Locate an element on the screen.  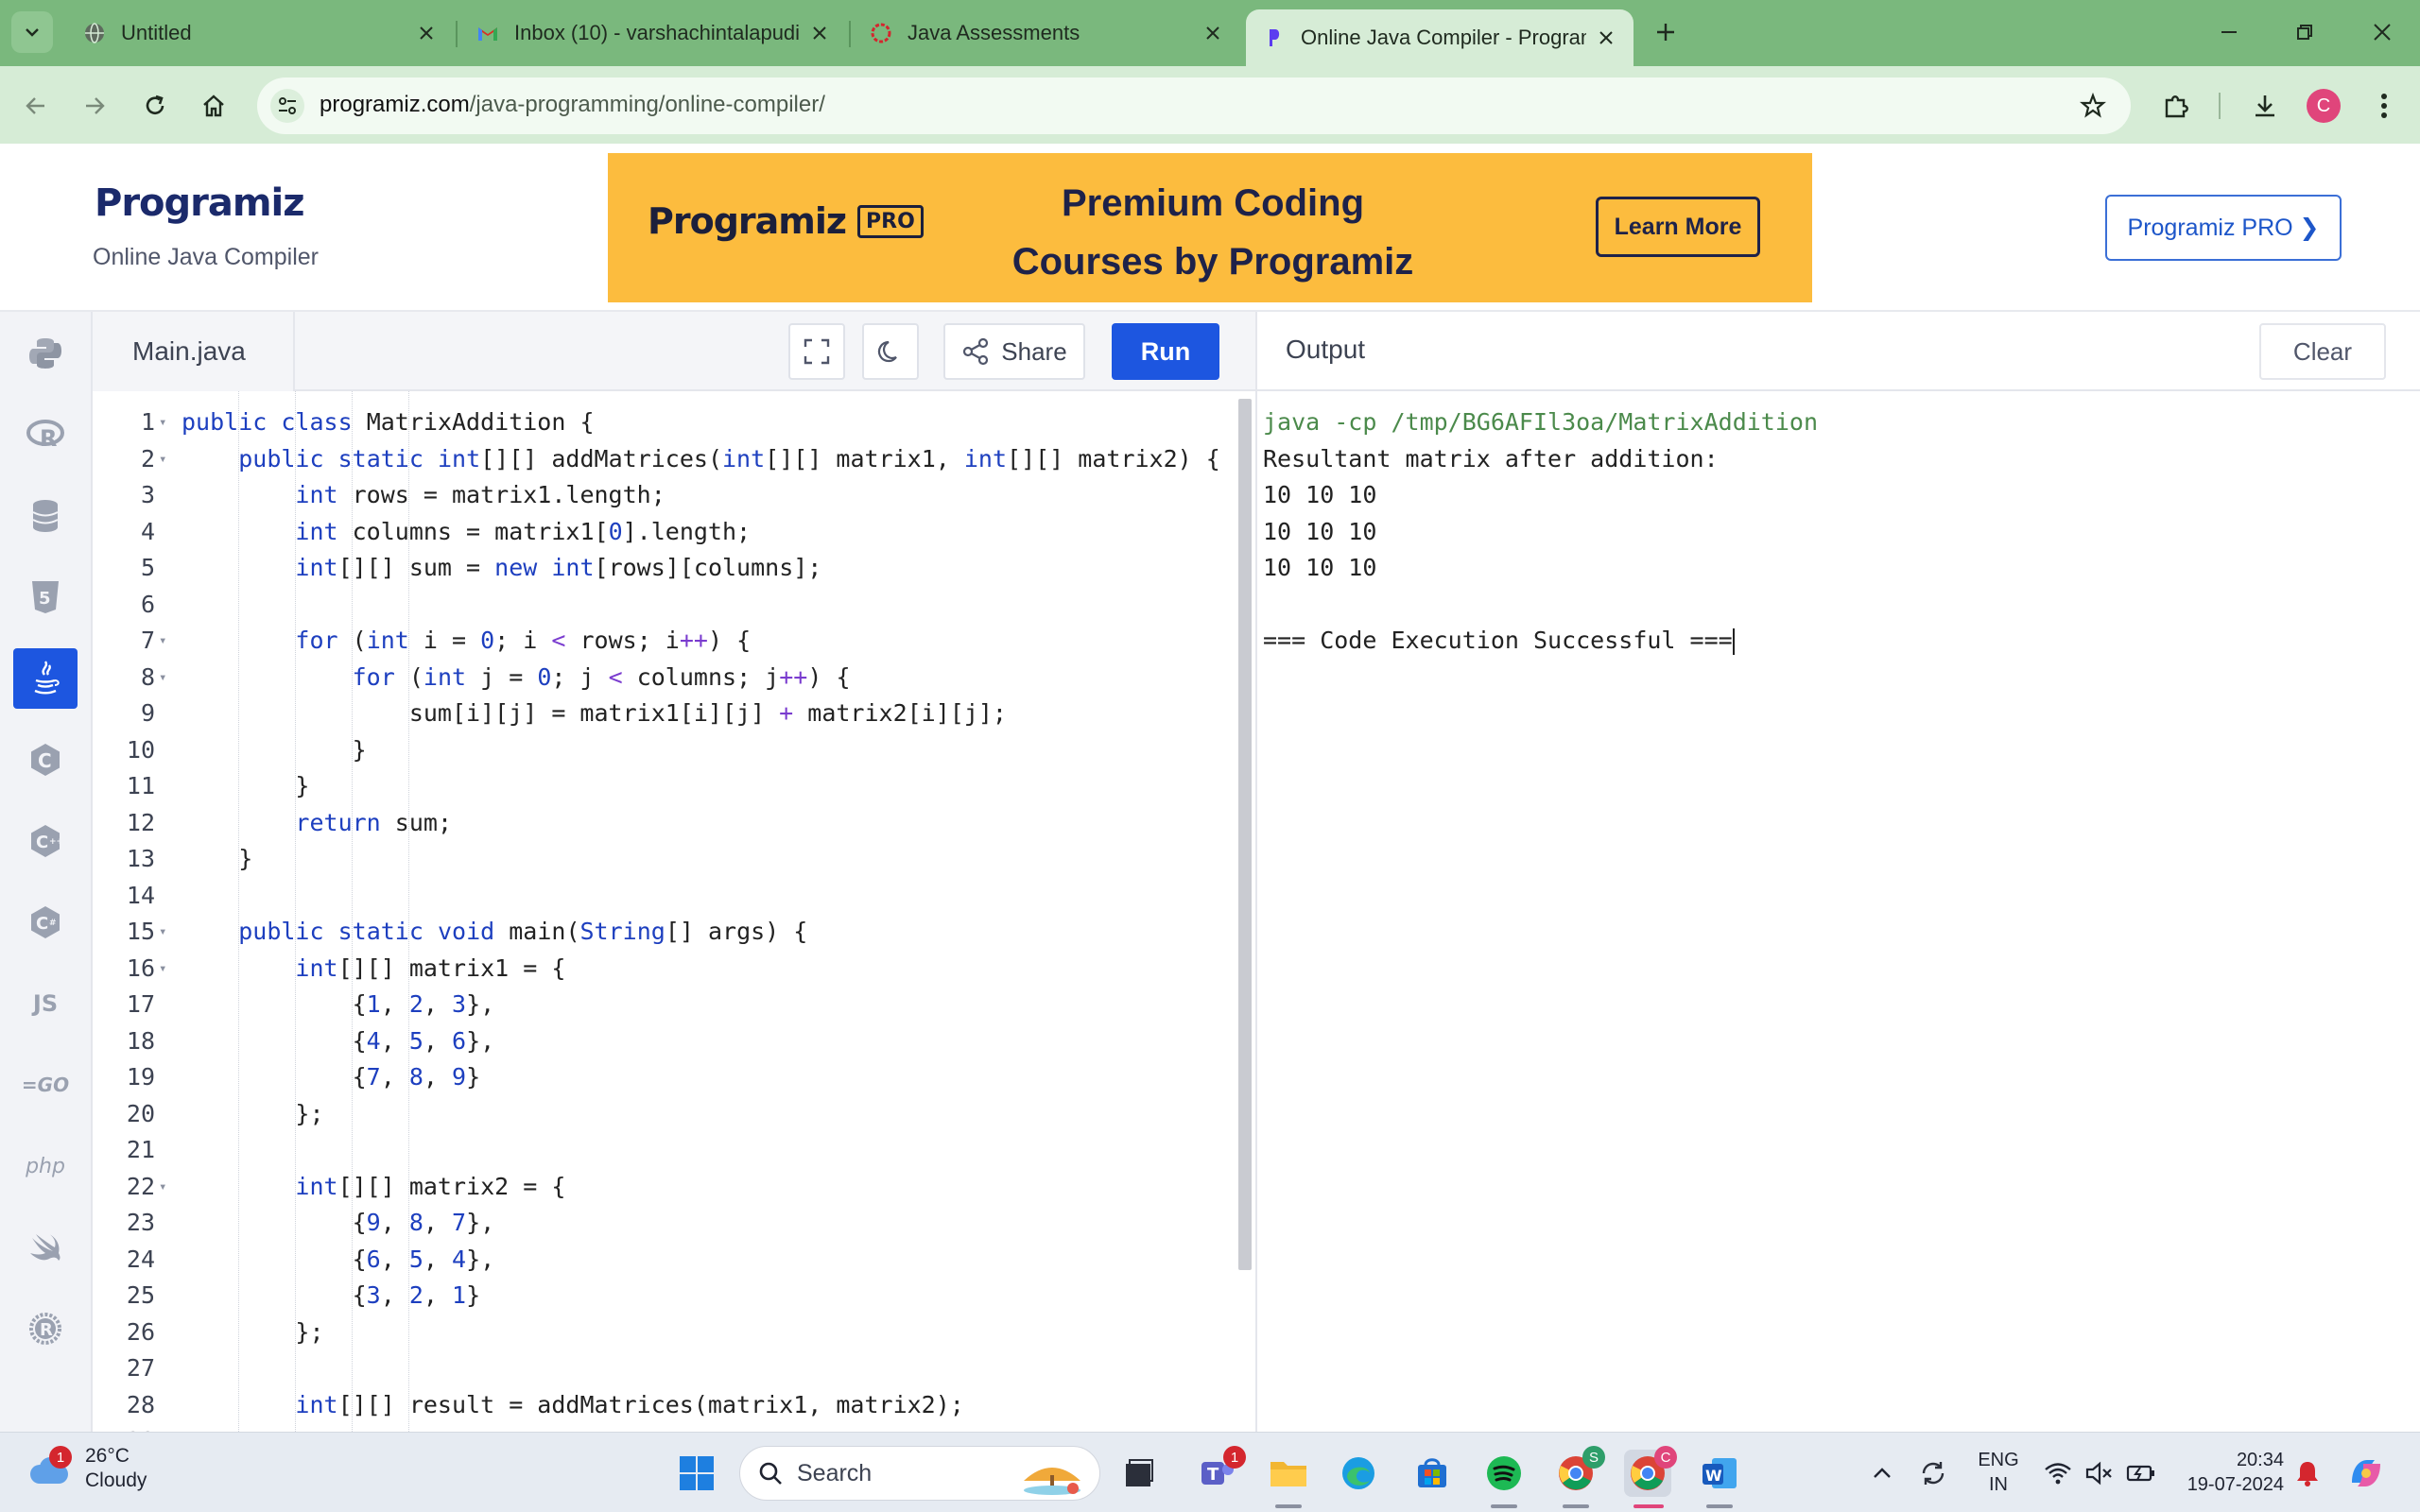
store-app is located at coordinates (1432, 1473).